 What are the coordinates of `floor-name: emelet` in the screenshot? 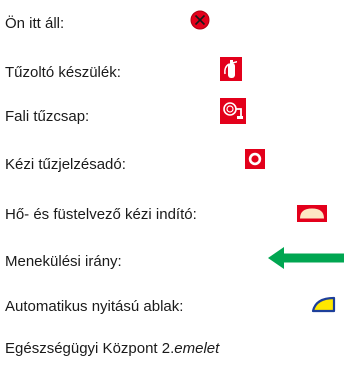 It's located at (197, 348).